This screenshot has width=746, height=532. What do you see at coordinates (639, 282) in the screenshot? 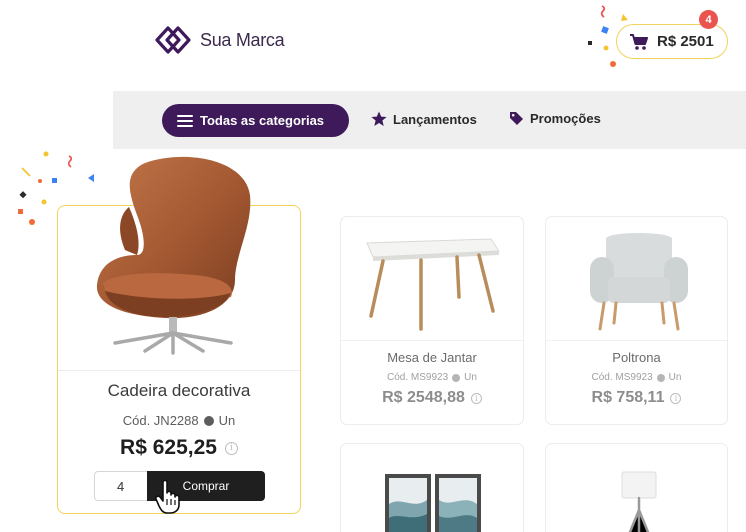
I see `armchair-image` at bounding box center [639, 282].